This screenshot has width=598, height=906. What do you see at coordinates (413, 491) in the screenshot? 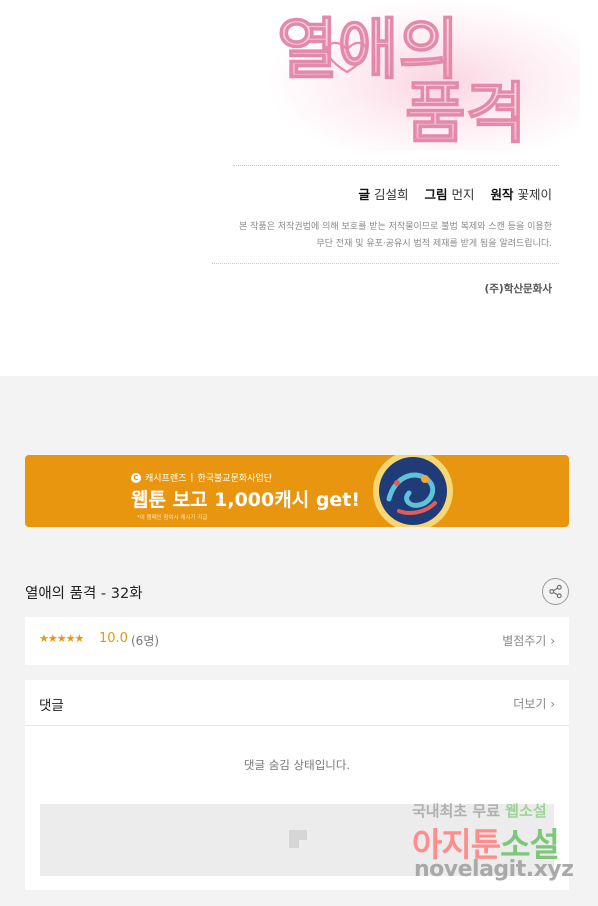
I see `dragon-emblem-icon` at bounding box center [413, 491].